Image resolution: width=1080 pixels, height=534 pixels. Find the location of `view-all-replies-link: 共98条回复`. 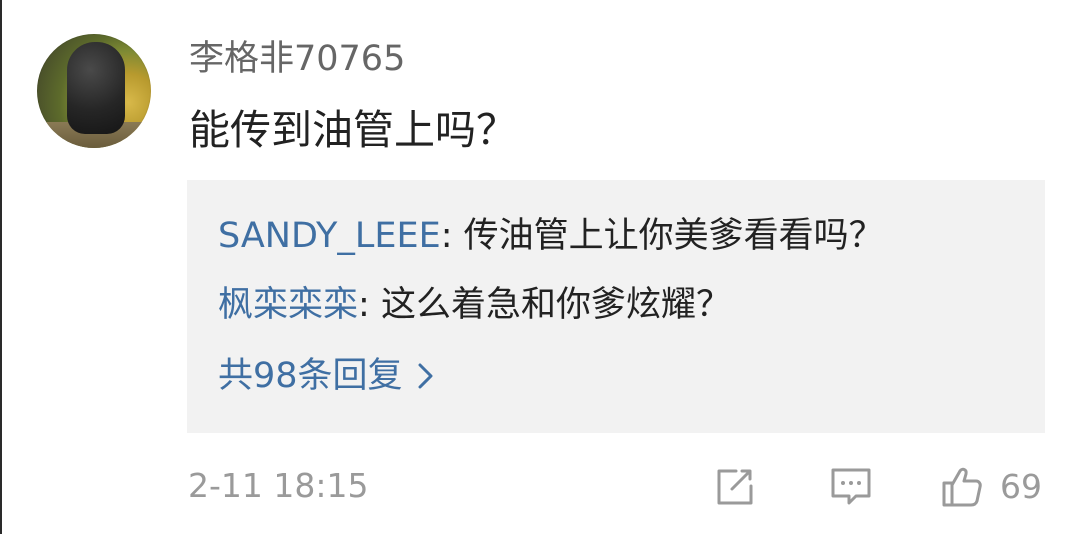

view-all-replies-link: 共98条回复 is located at coordinates (326, 376).